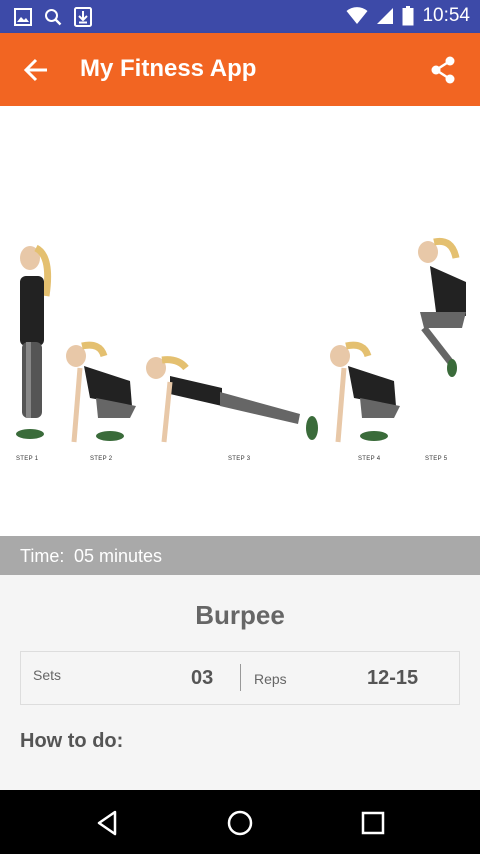 The width and height of the screenshot is (480, 854). I want to click on divider, so click(240, 677).